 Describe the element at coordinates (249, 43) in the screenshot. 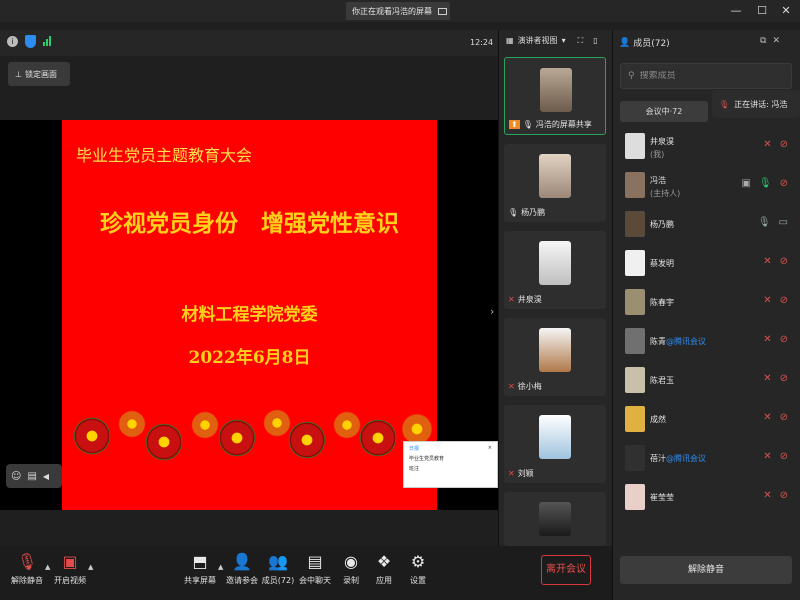

I see `info-bar` at that location.